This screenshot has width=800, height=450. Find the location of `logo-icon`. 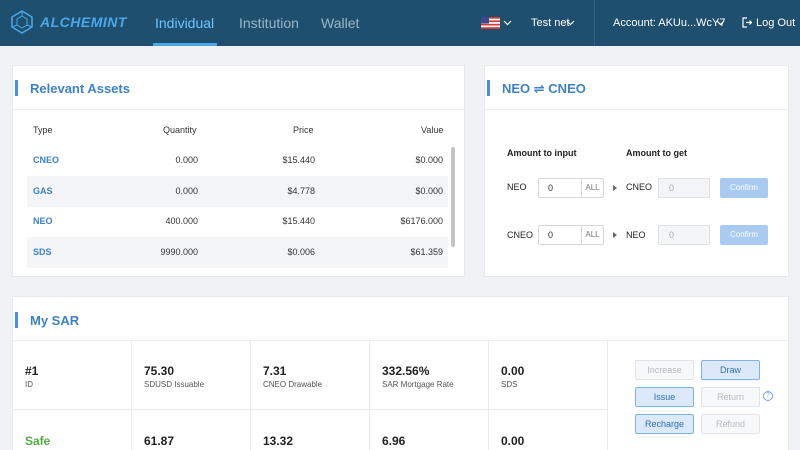

logo-icon is located at coordinates (22, 22).